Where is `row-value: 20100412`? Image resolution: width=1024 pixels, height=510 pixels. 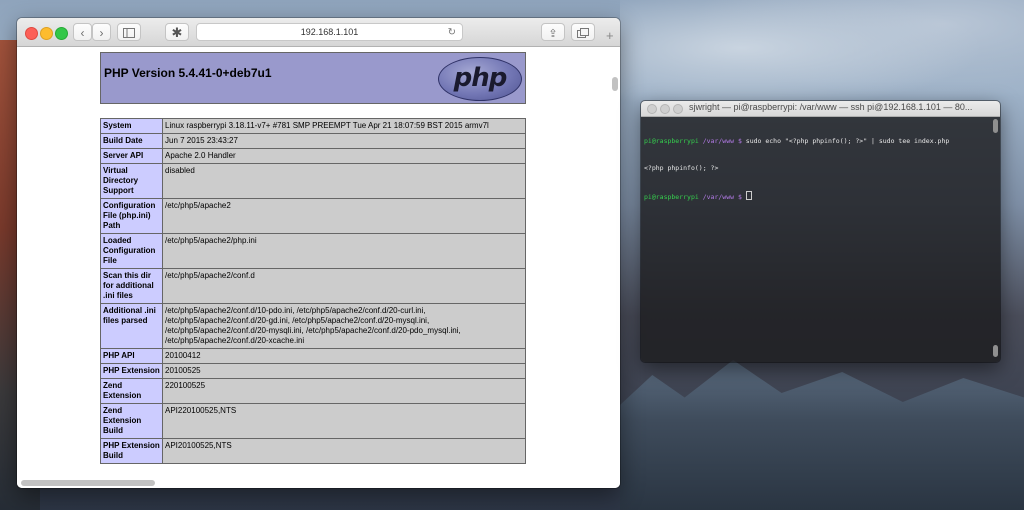
row-value: 20100412 is located at coordinates (344, 356).